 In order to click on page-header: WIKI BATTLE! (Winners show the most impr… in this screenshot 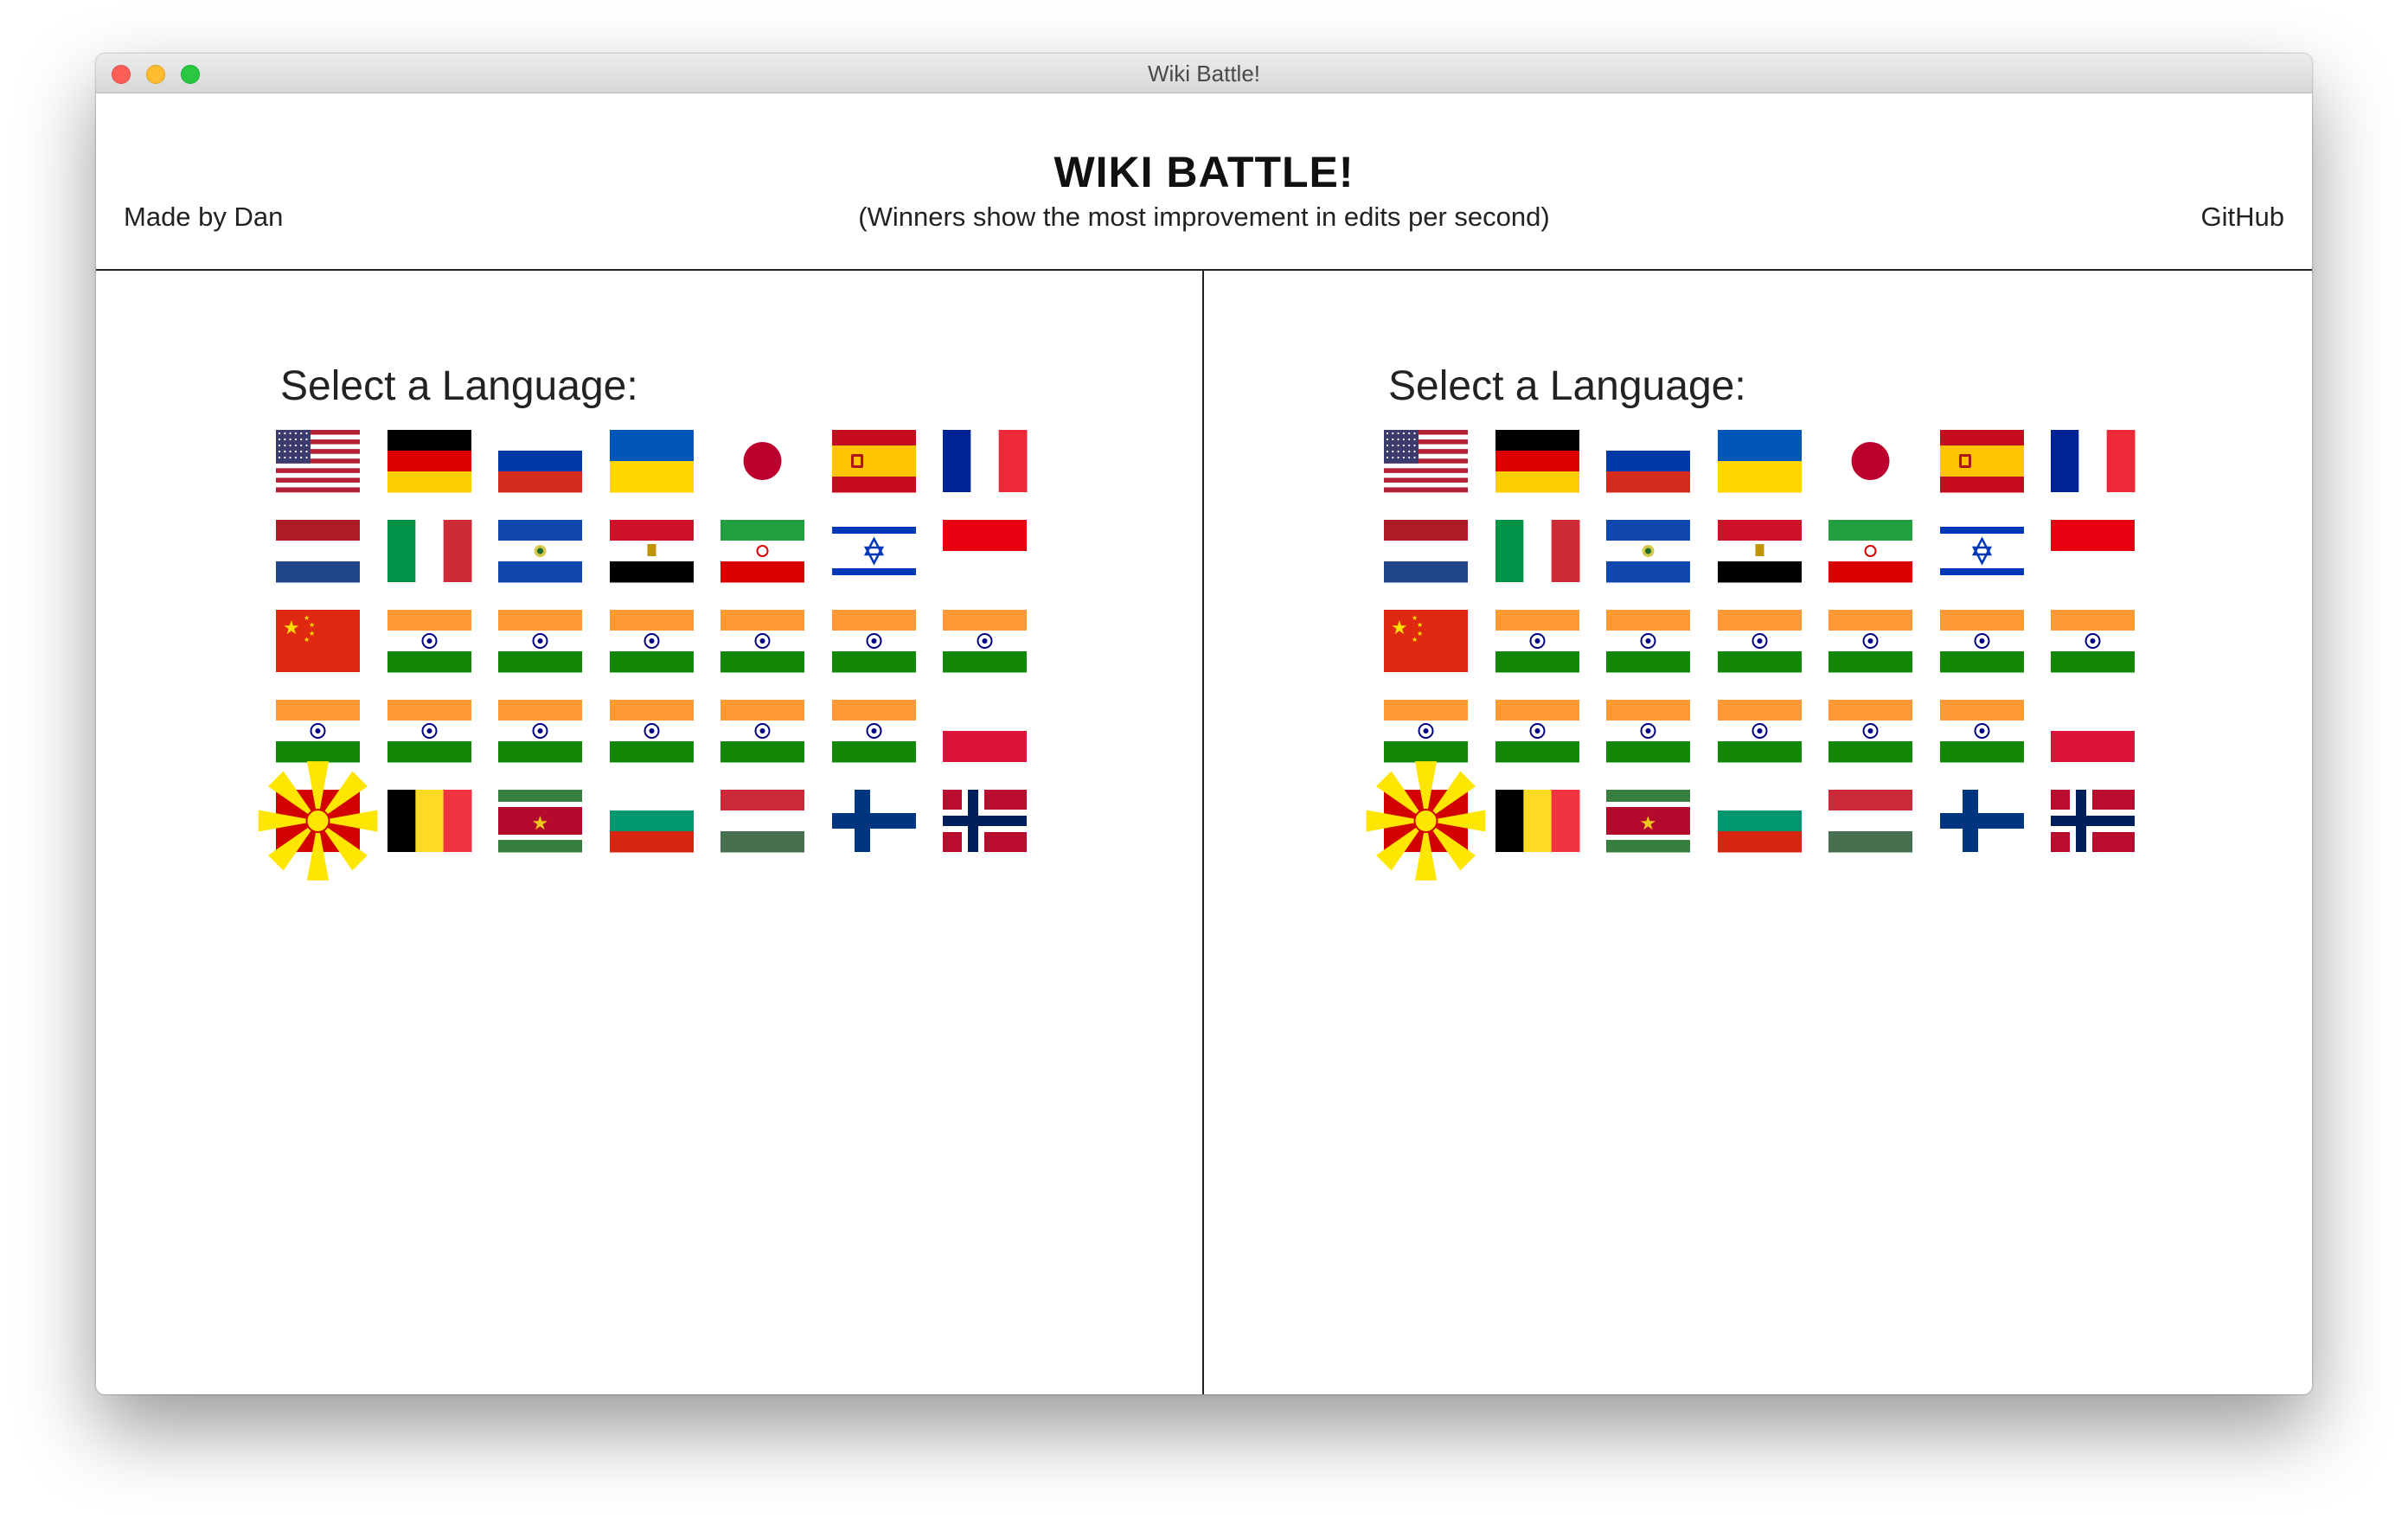, I will do `click(1204, 182)`.